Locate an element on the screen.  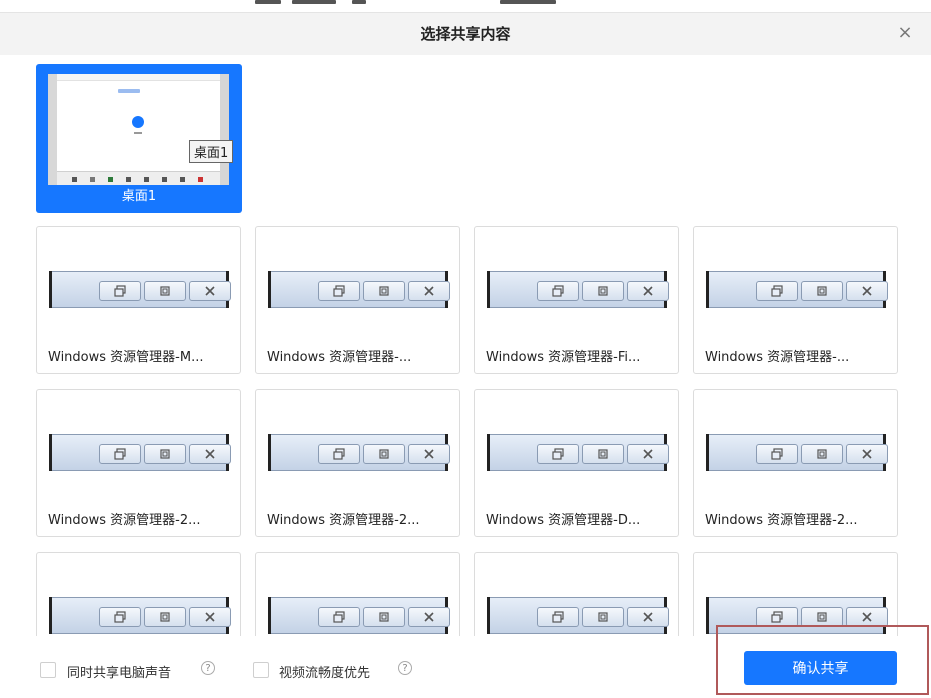
background-window-strip is located at coordinates (465, 6).